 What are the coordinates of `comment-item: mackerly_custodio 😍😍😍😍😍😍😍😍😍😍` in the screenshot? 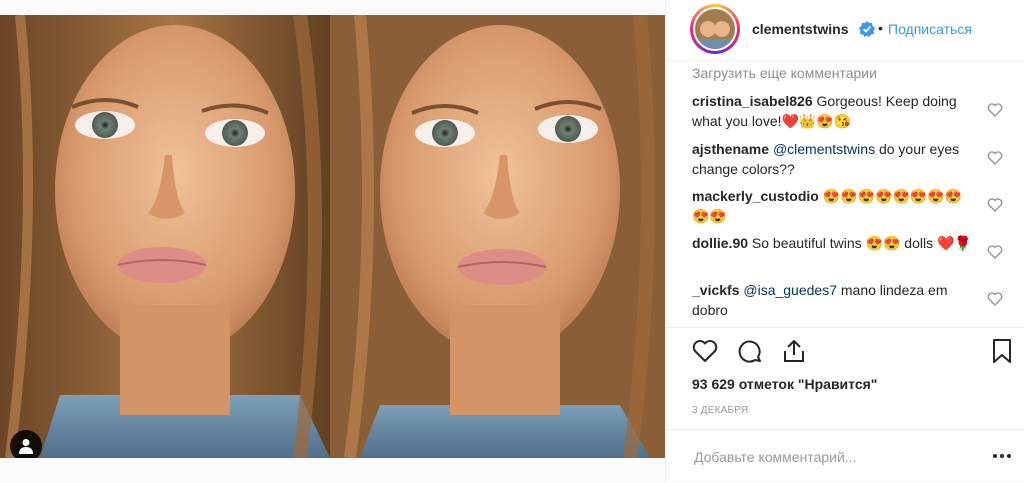 It's located at (834, 206).